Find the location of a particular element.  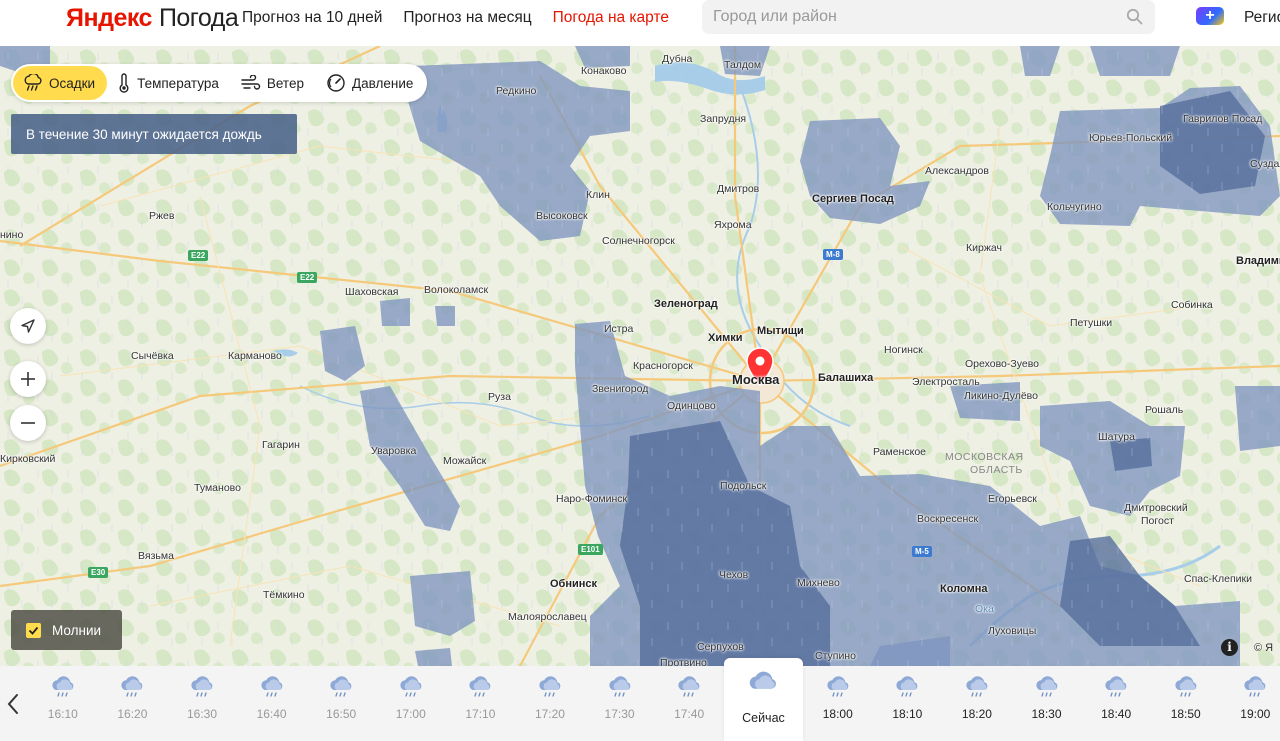

map-label: Протвино is located at coordinates (683, 661).